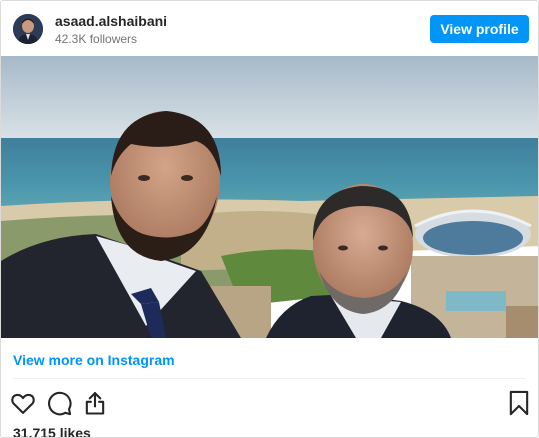 The image size is (539, 438). I want to click on likes-count: 31,715 likes, so click(52, 431).